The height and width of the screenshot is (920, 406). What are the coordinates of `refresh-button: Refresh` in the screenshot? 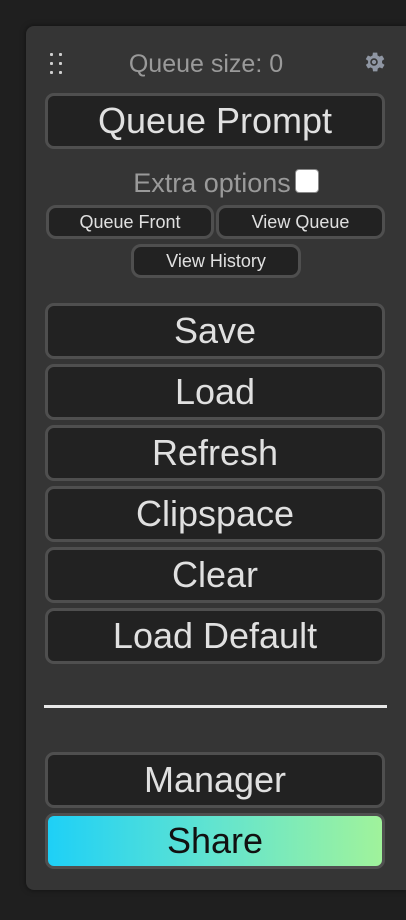 It's located at (215, 453).